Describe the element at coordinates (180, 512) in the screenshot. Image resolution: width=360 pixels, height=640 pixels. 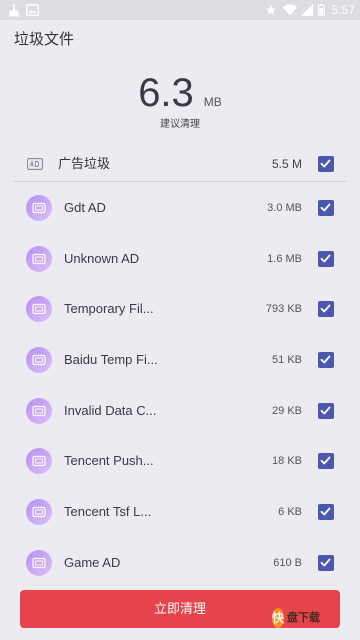
I see `junk-item-tencent-tsf: Tencent Tsf L... 6 KB` at that location.